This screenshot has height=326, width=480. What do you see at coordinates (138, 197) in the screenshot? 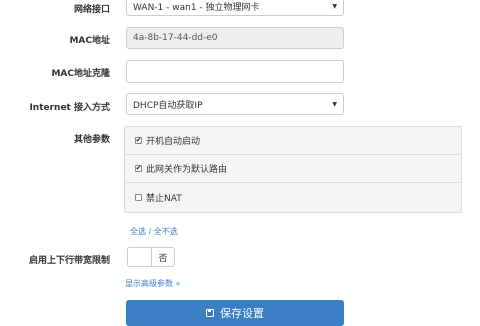
I see `checkbox-disable-nat` at bounding box center [138, 197].